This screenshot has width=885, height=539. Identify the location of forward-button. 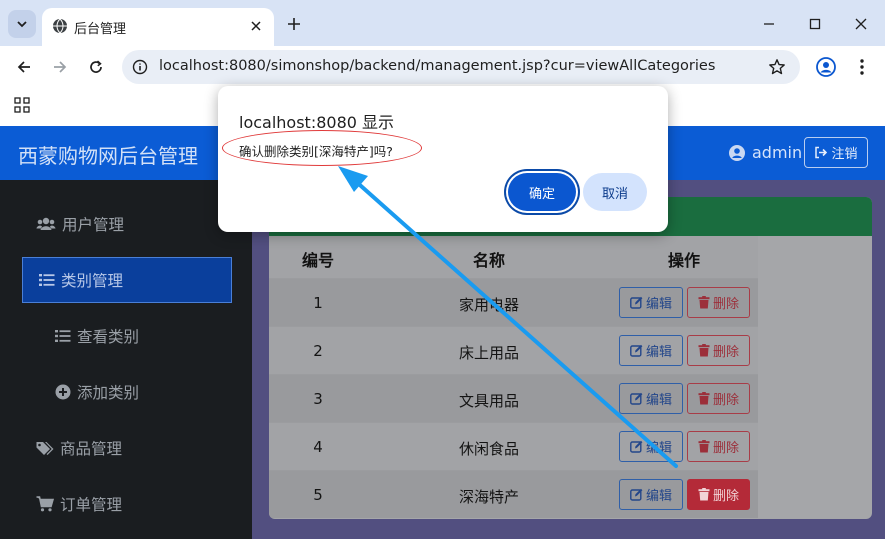
(60, 67).